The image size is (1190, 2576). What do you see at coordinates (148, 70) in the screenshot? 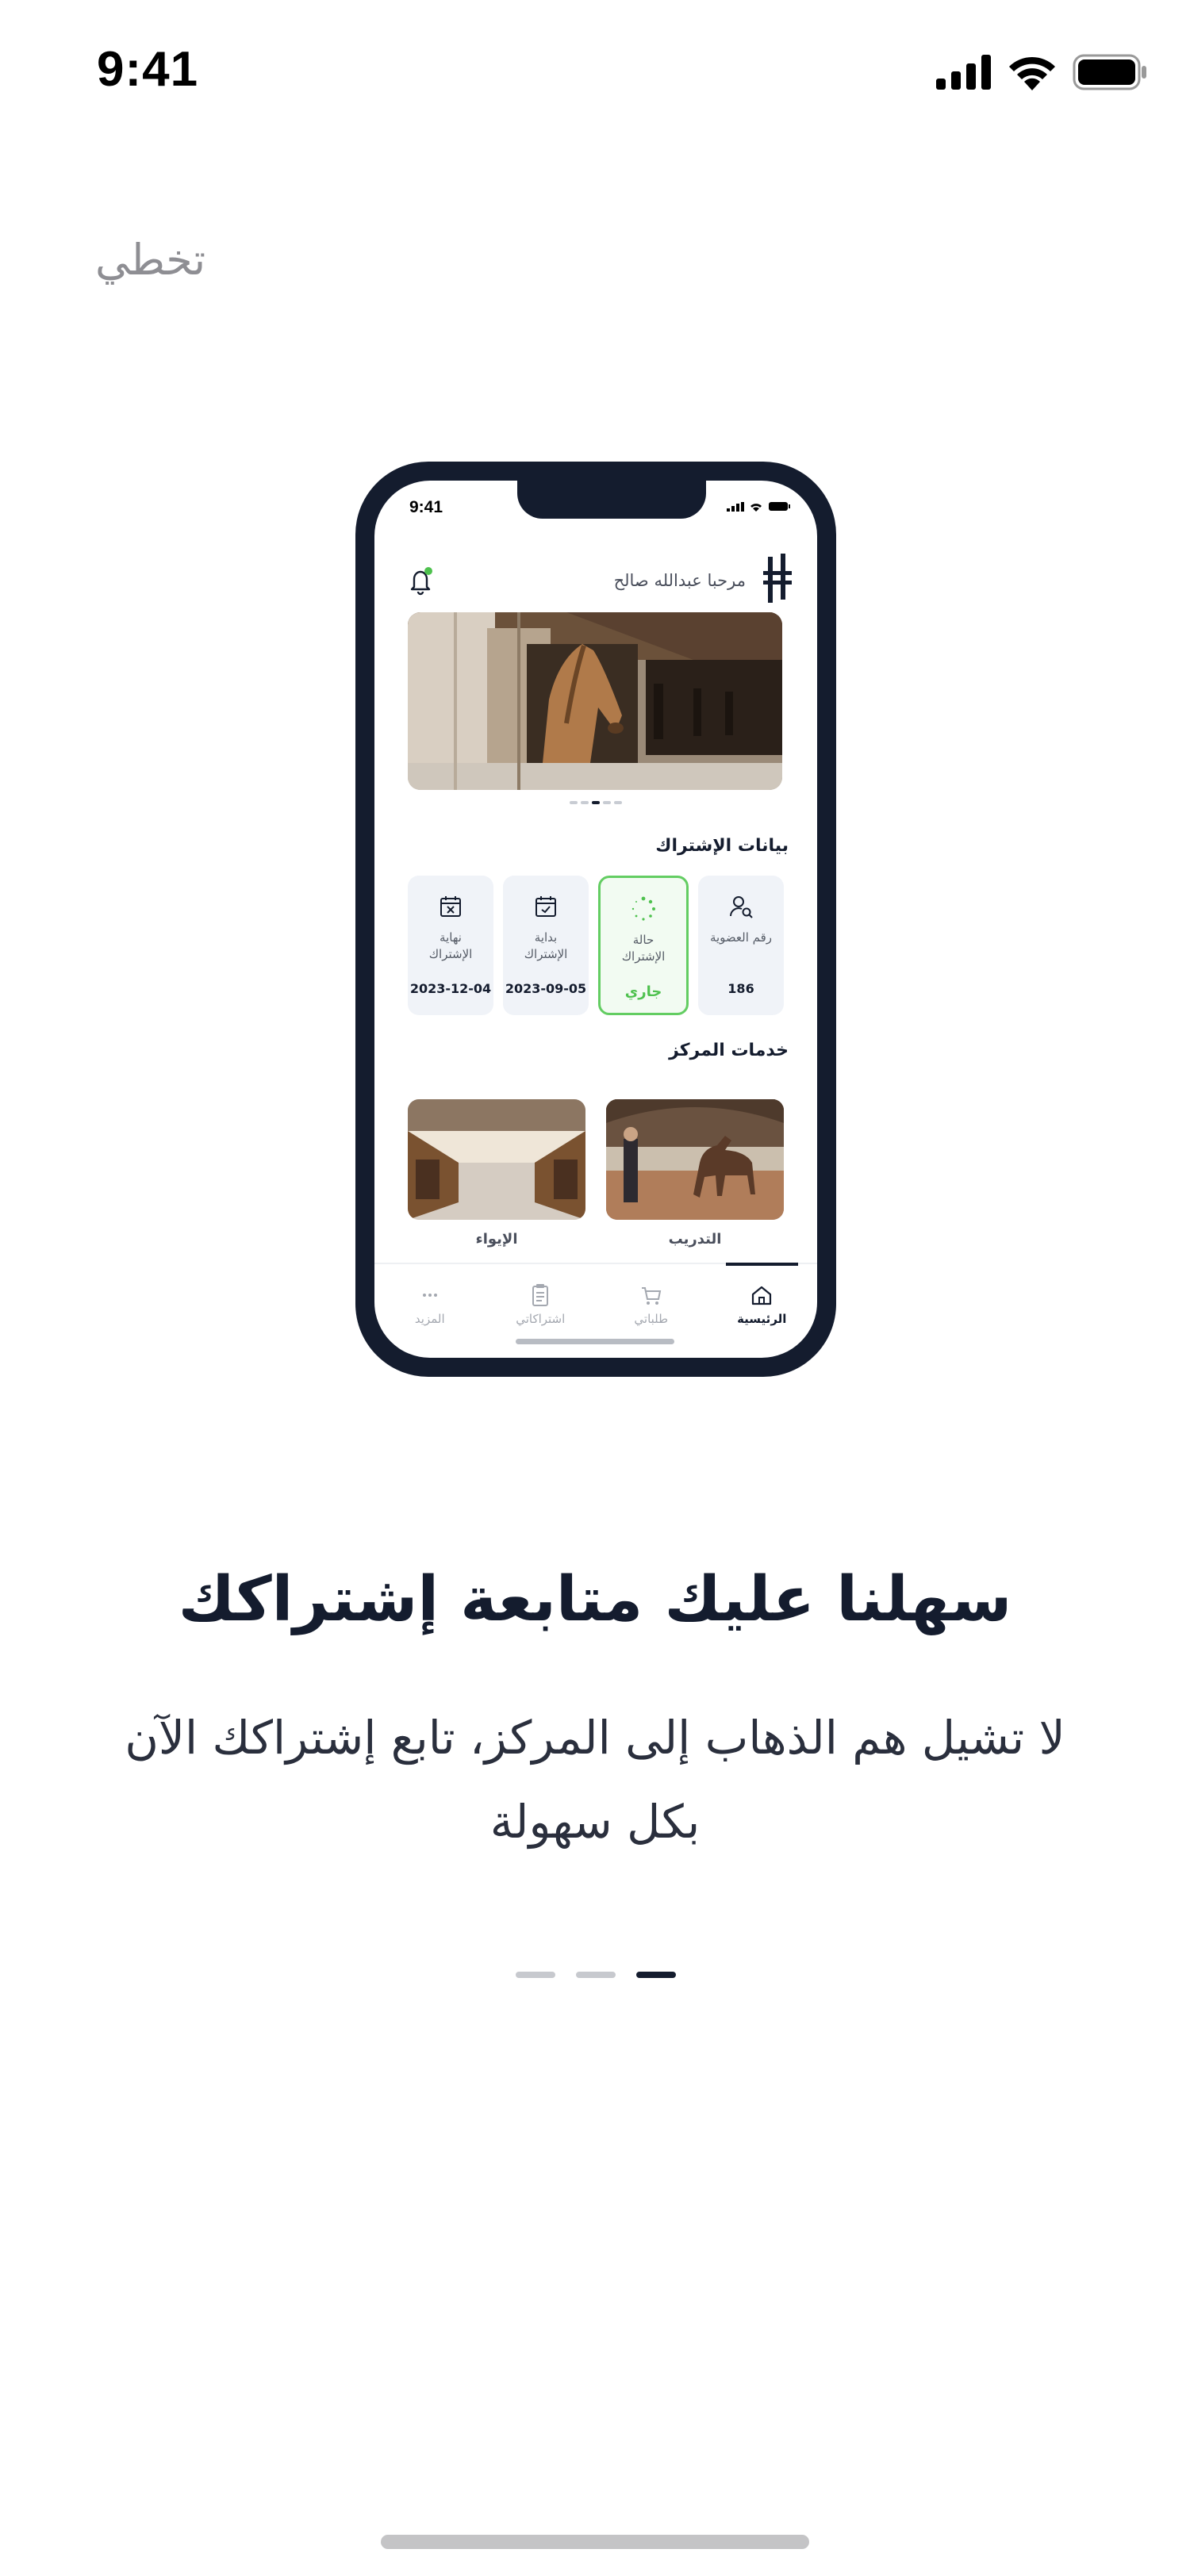
I see `status-bar-time: 9:41` at bounding box center [148, 70].